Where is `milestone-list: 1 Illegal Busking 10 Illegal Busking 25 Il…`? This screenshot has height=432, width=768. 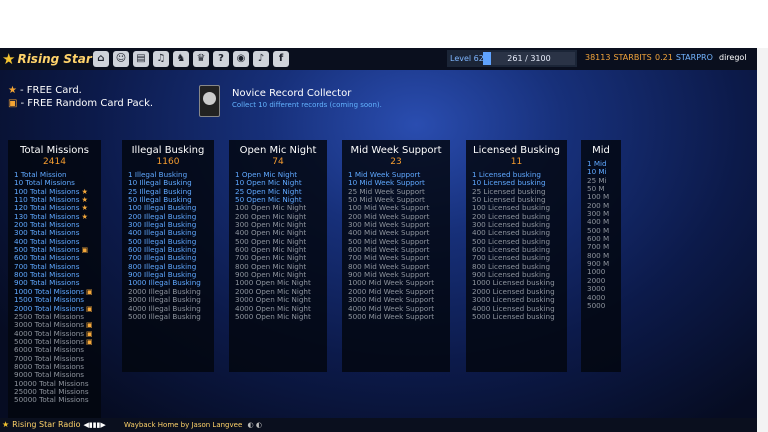 milestone-list: 1 Illegal Busking 10 Illegal Busking 25 Il… is located at coordinates (168, 245).